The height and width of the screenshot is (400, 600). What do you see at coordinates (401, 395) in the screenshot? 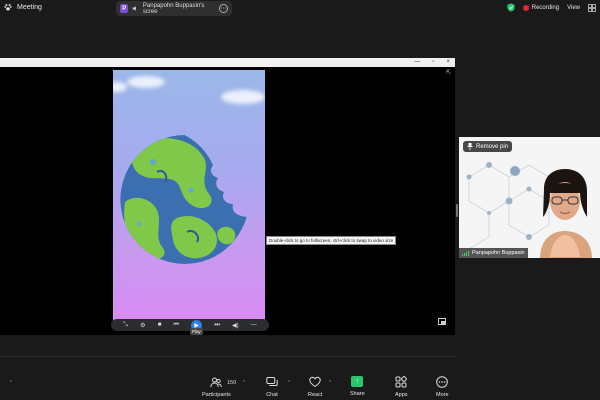
I see `apps-label: Apps` at bounding box center [401, 395].